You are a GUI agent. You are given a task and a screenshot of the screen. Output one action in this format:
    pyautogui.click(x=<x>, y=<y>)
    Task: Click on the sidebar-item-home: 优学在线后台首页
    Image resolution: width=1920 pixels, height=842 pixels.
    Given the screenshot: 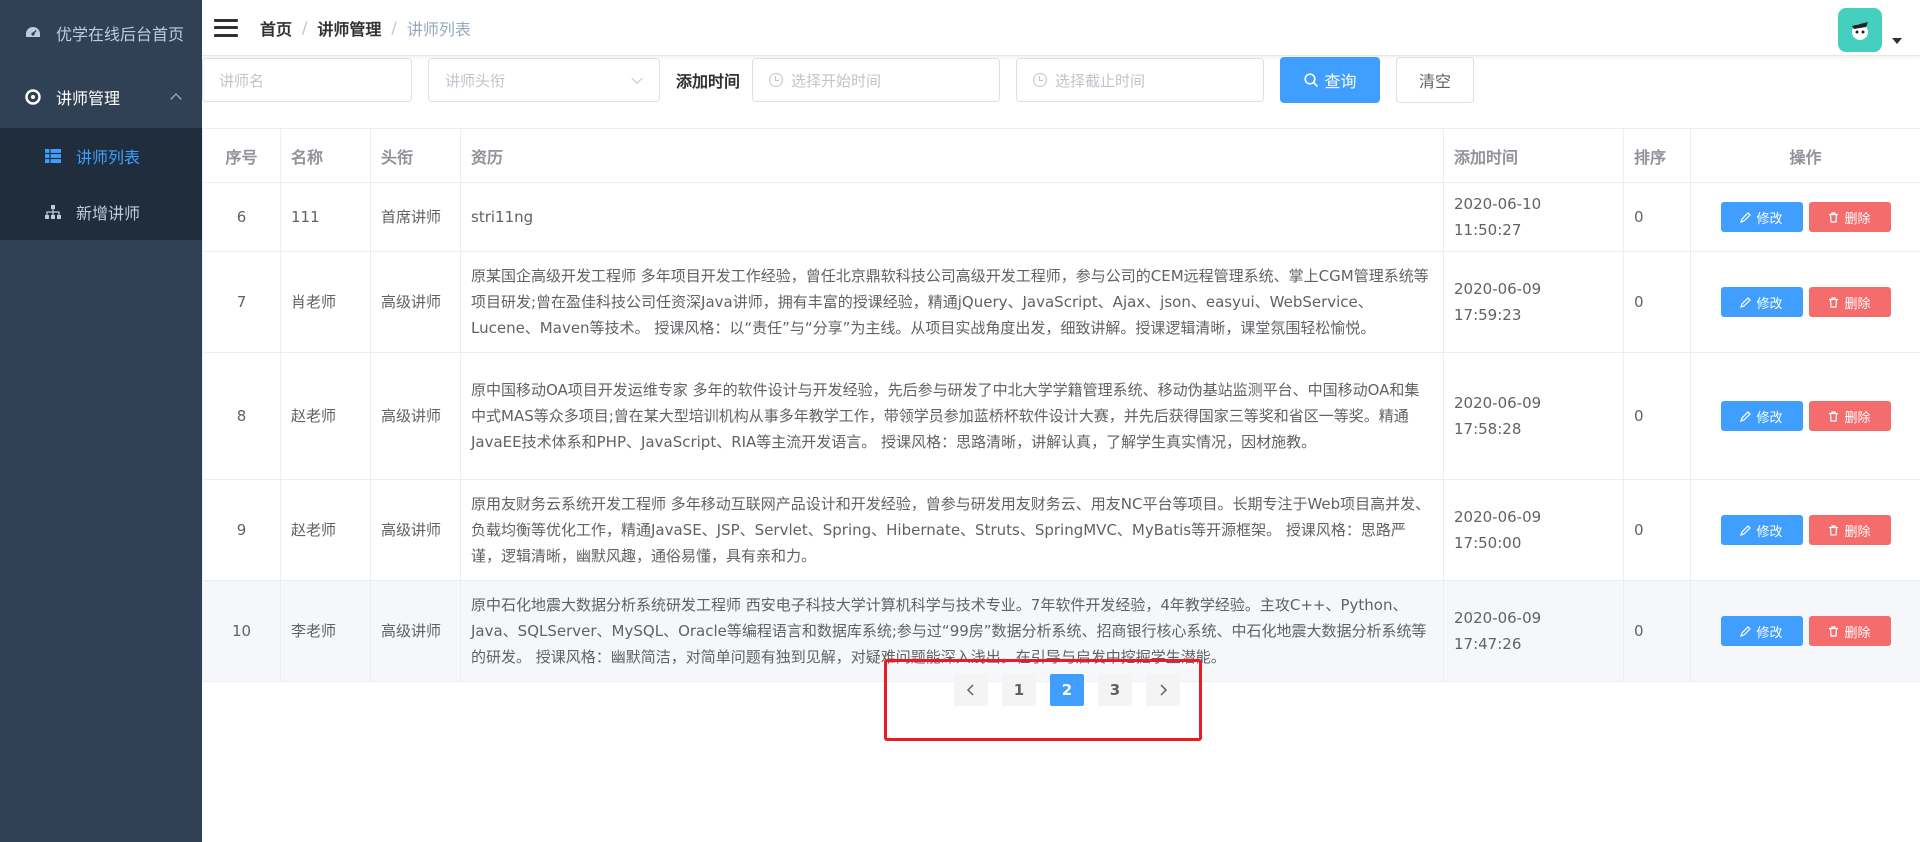 What is the action you would take?
    pyautogui.click(x=101, y=33)
    